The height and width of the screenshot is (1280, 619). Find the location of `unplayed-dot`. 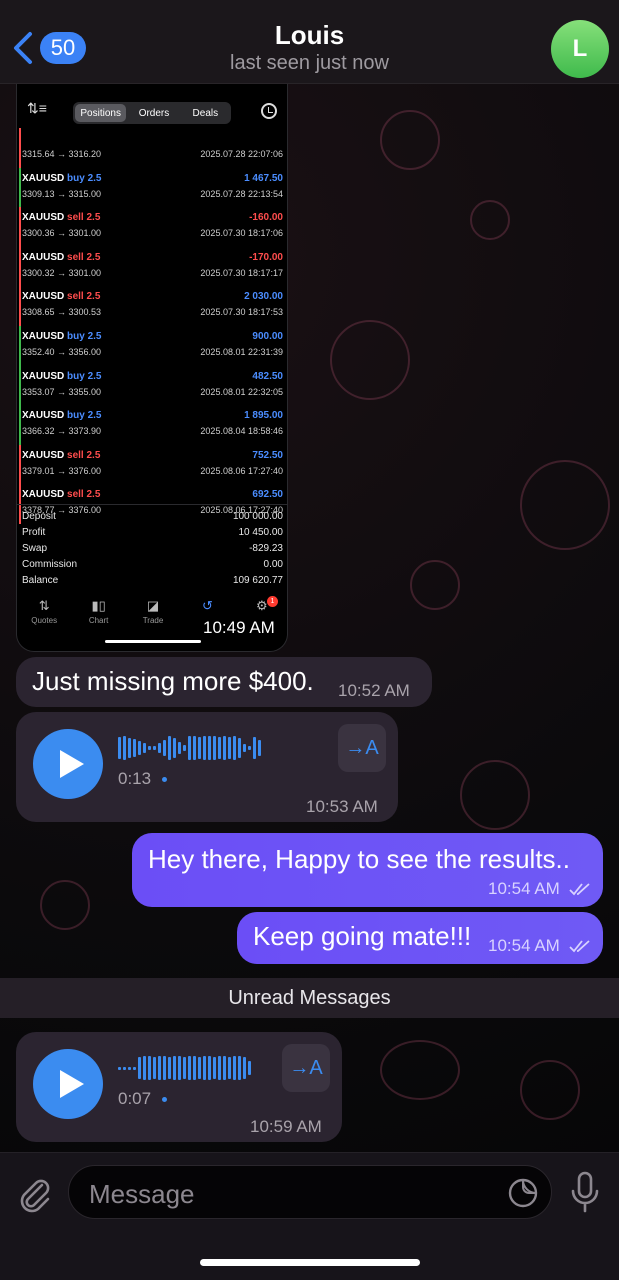

unplayed-dot is located at coordinates (164, 1099).